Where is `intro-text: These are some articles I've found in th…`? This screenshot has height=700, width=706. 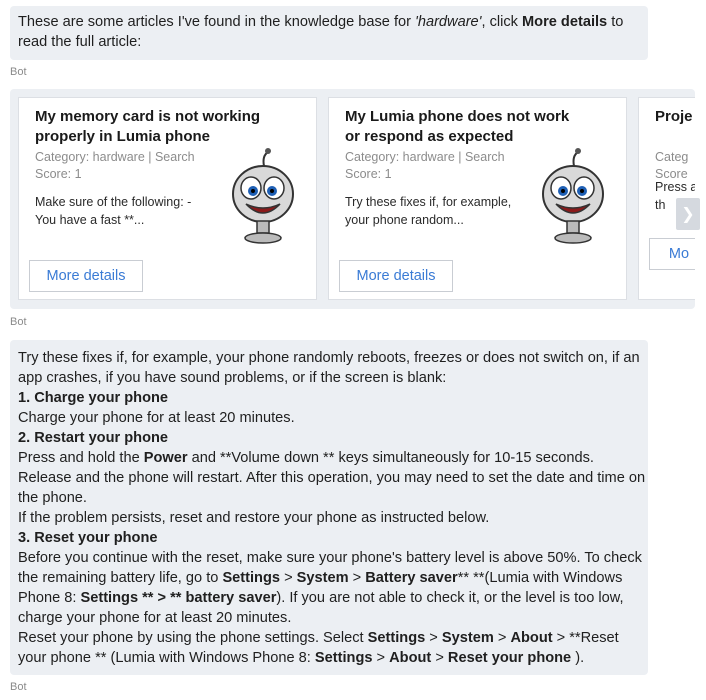
intro-text: These are some articles I've found in th… is located at coordinates (217, 22).